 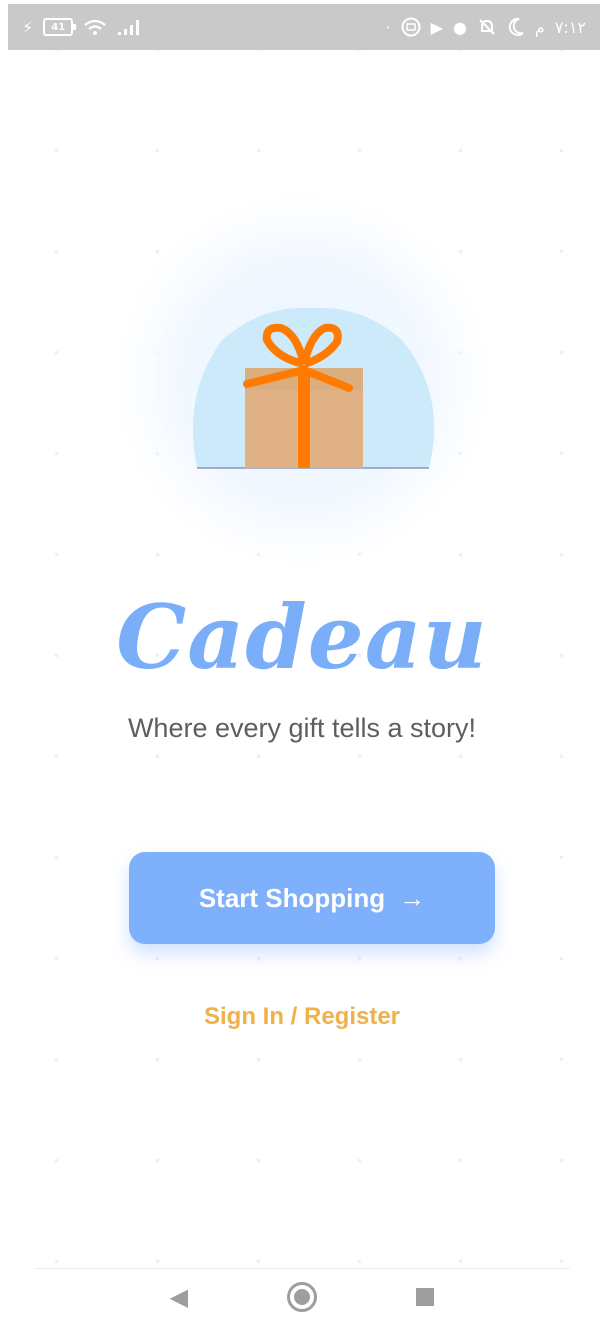 What do you see at coordinates (539, 27) in the screenshot?
I see `ampm-label: م` at bounding box center [539, 27].